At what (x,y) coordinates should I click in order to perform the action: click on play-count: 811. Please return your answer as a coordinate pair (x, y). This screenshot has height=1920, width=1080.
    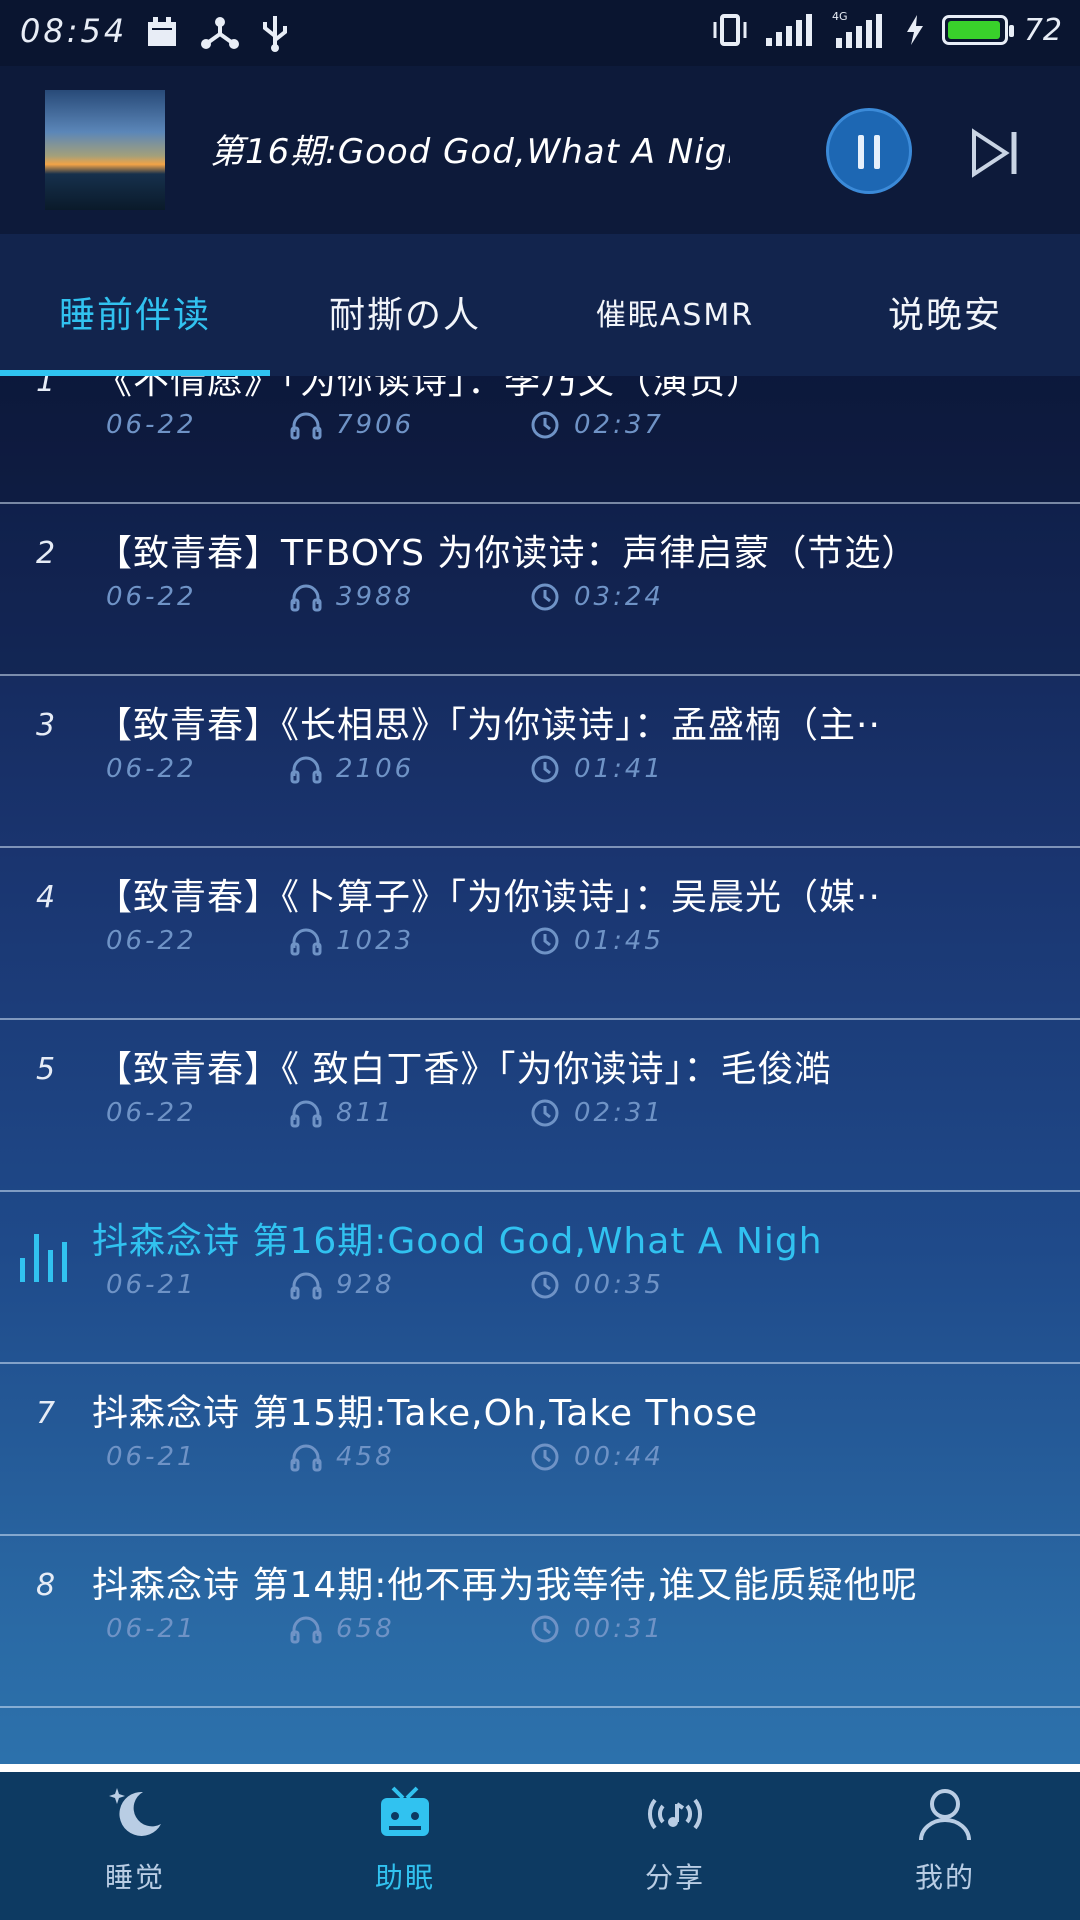
    Looking at the image, I should click on (365, 1113).